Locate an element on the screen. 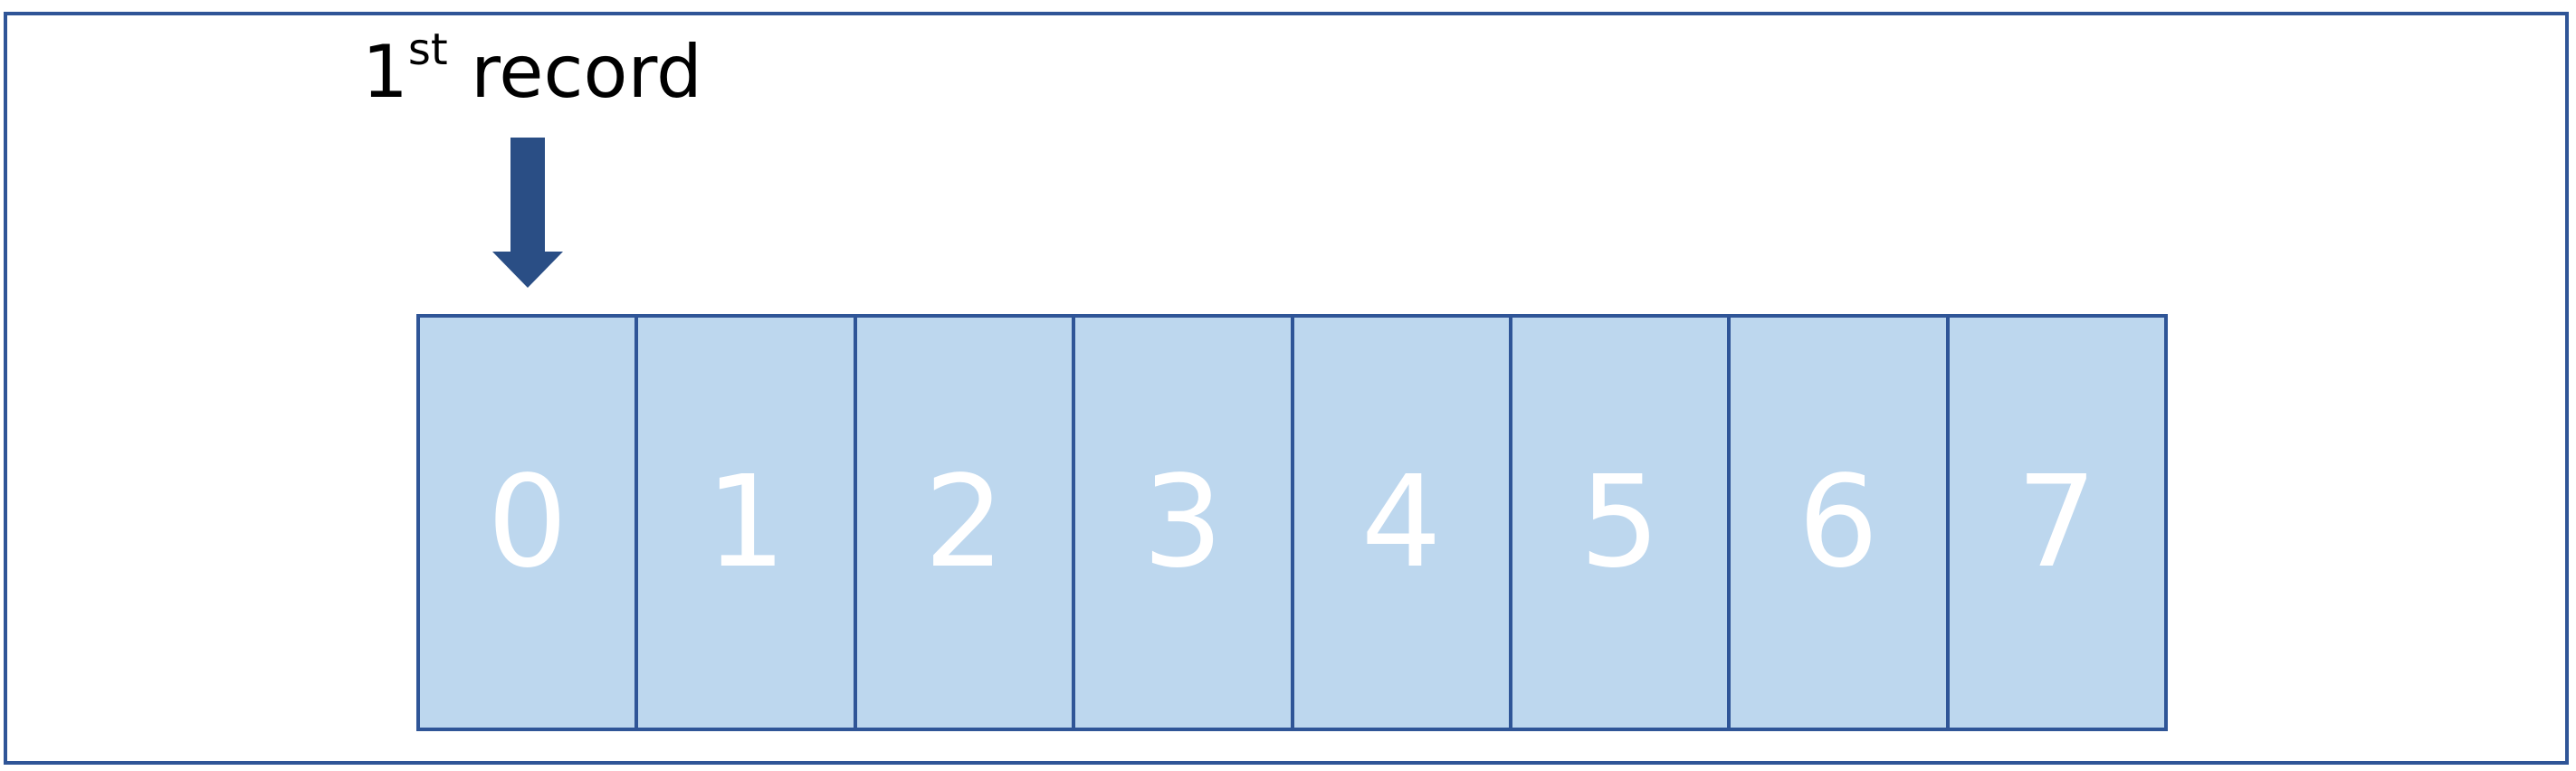  down-arrow-icon is located at coordinates (528, 213).